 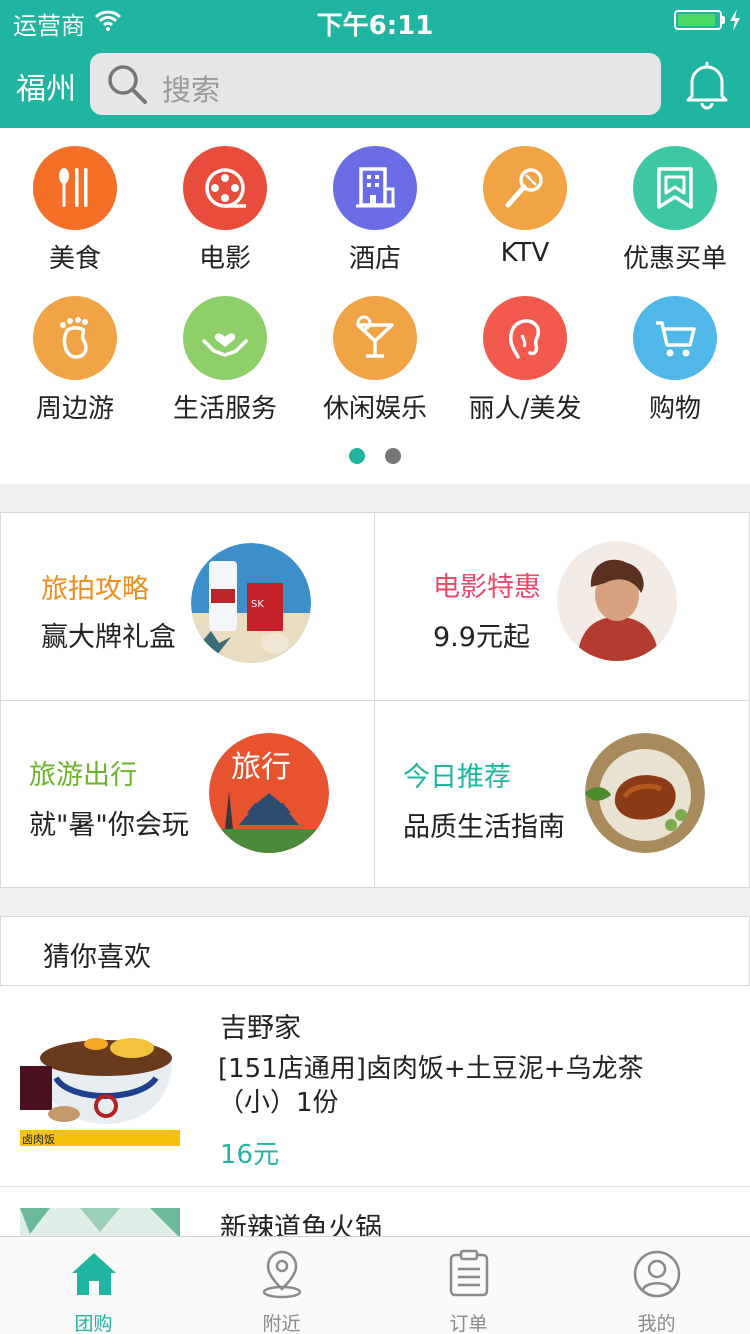 What do you see at coordinates (108, 637) in the screenshot?
I see `promo-subtitle: 赢大牌礼盒` at bounding box center [108, 637].